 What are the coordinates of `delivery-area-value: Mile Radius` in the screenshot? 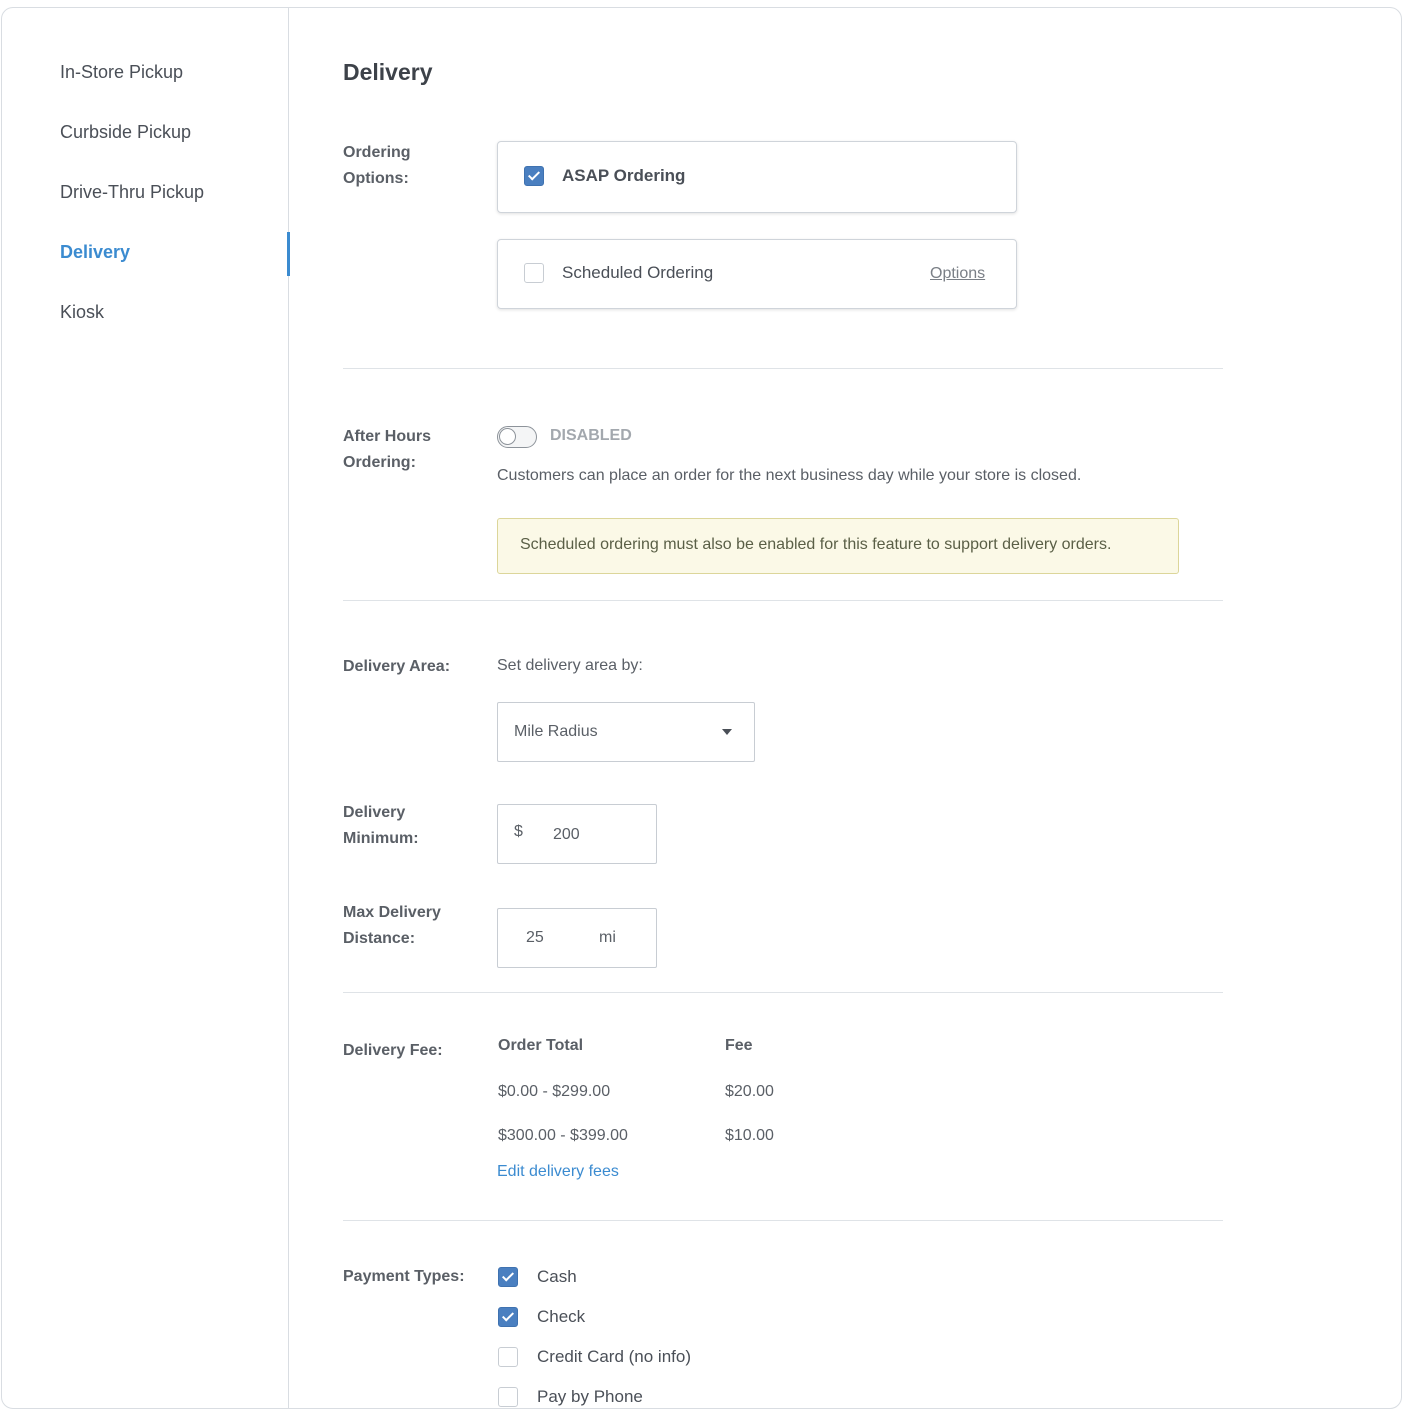 It's located at (556, 731).